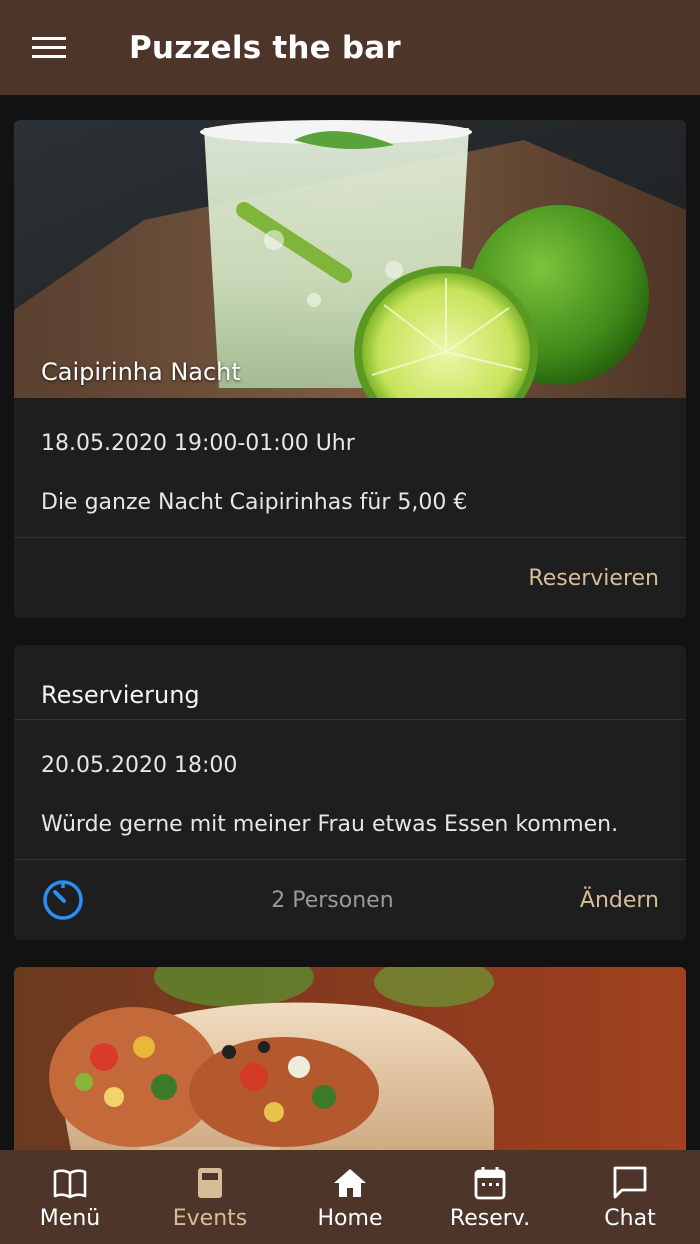 The height and width of the screenshot is (1244, 700). I want to click on reservation-actions: 2 Personen Ändern, so click(350, 900).